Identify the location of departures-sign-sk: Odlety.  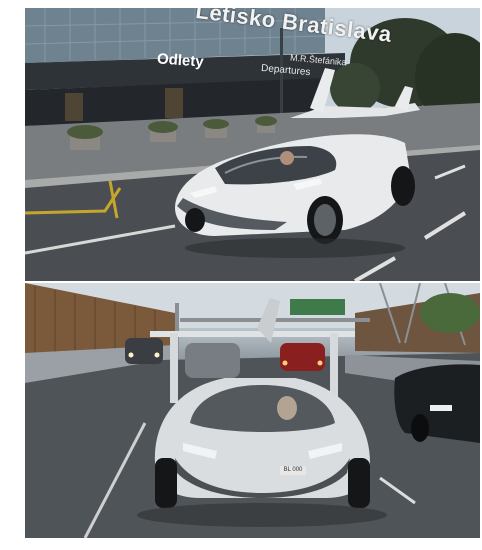
(180, 60).